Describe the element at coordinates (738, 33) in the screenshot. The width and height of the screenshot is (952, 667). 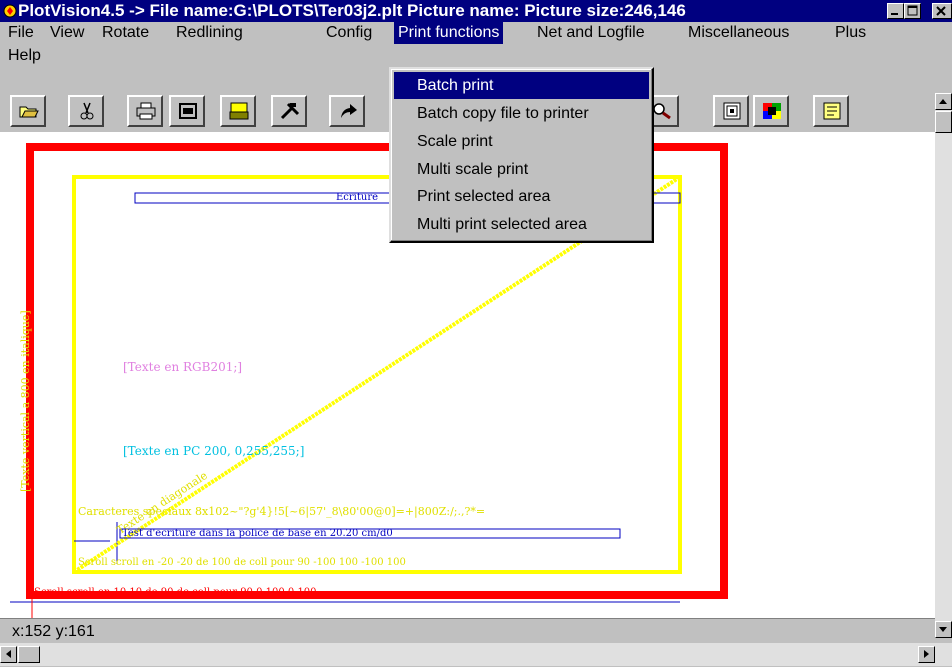
I see `menu-miscellaneous: Miscellaneous` at that location.